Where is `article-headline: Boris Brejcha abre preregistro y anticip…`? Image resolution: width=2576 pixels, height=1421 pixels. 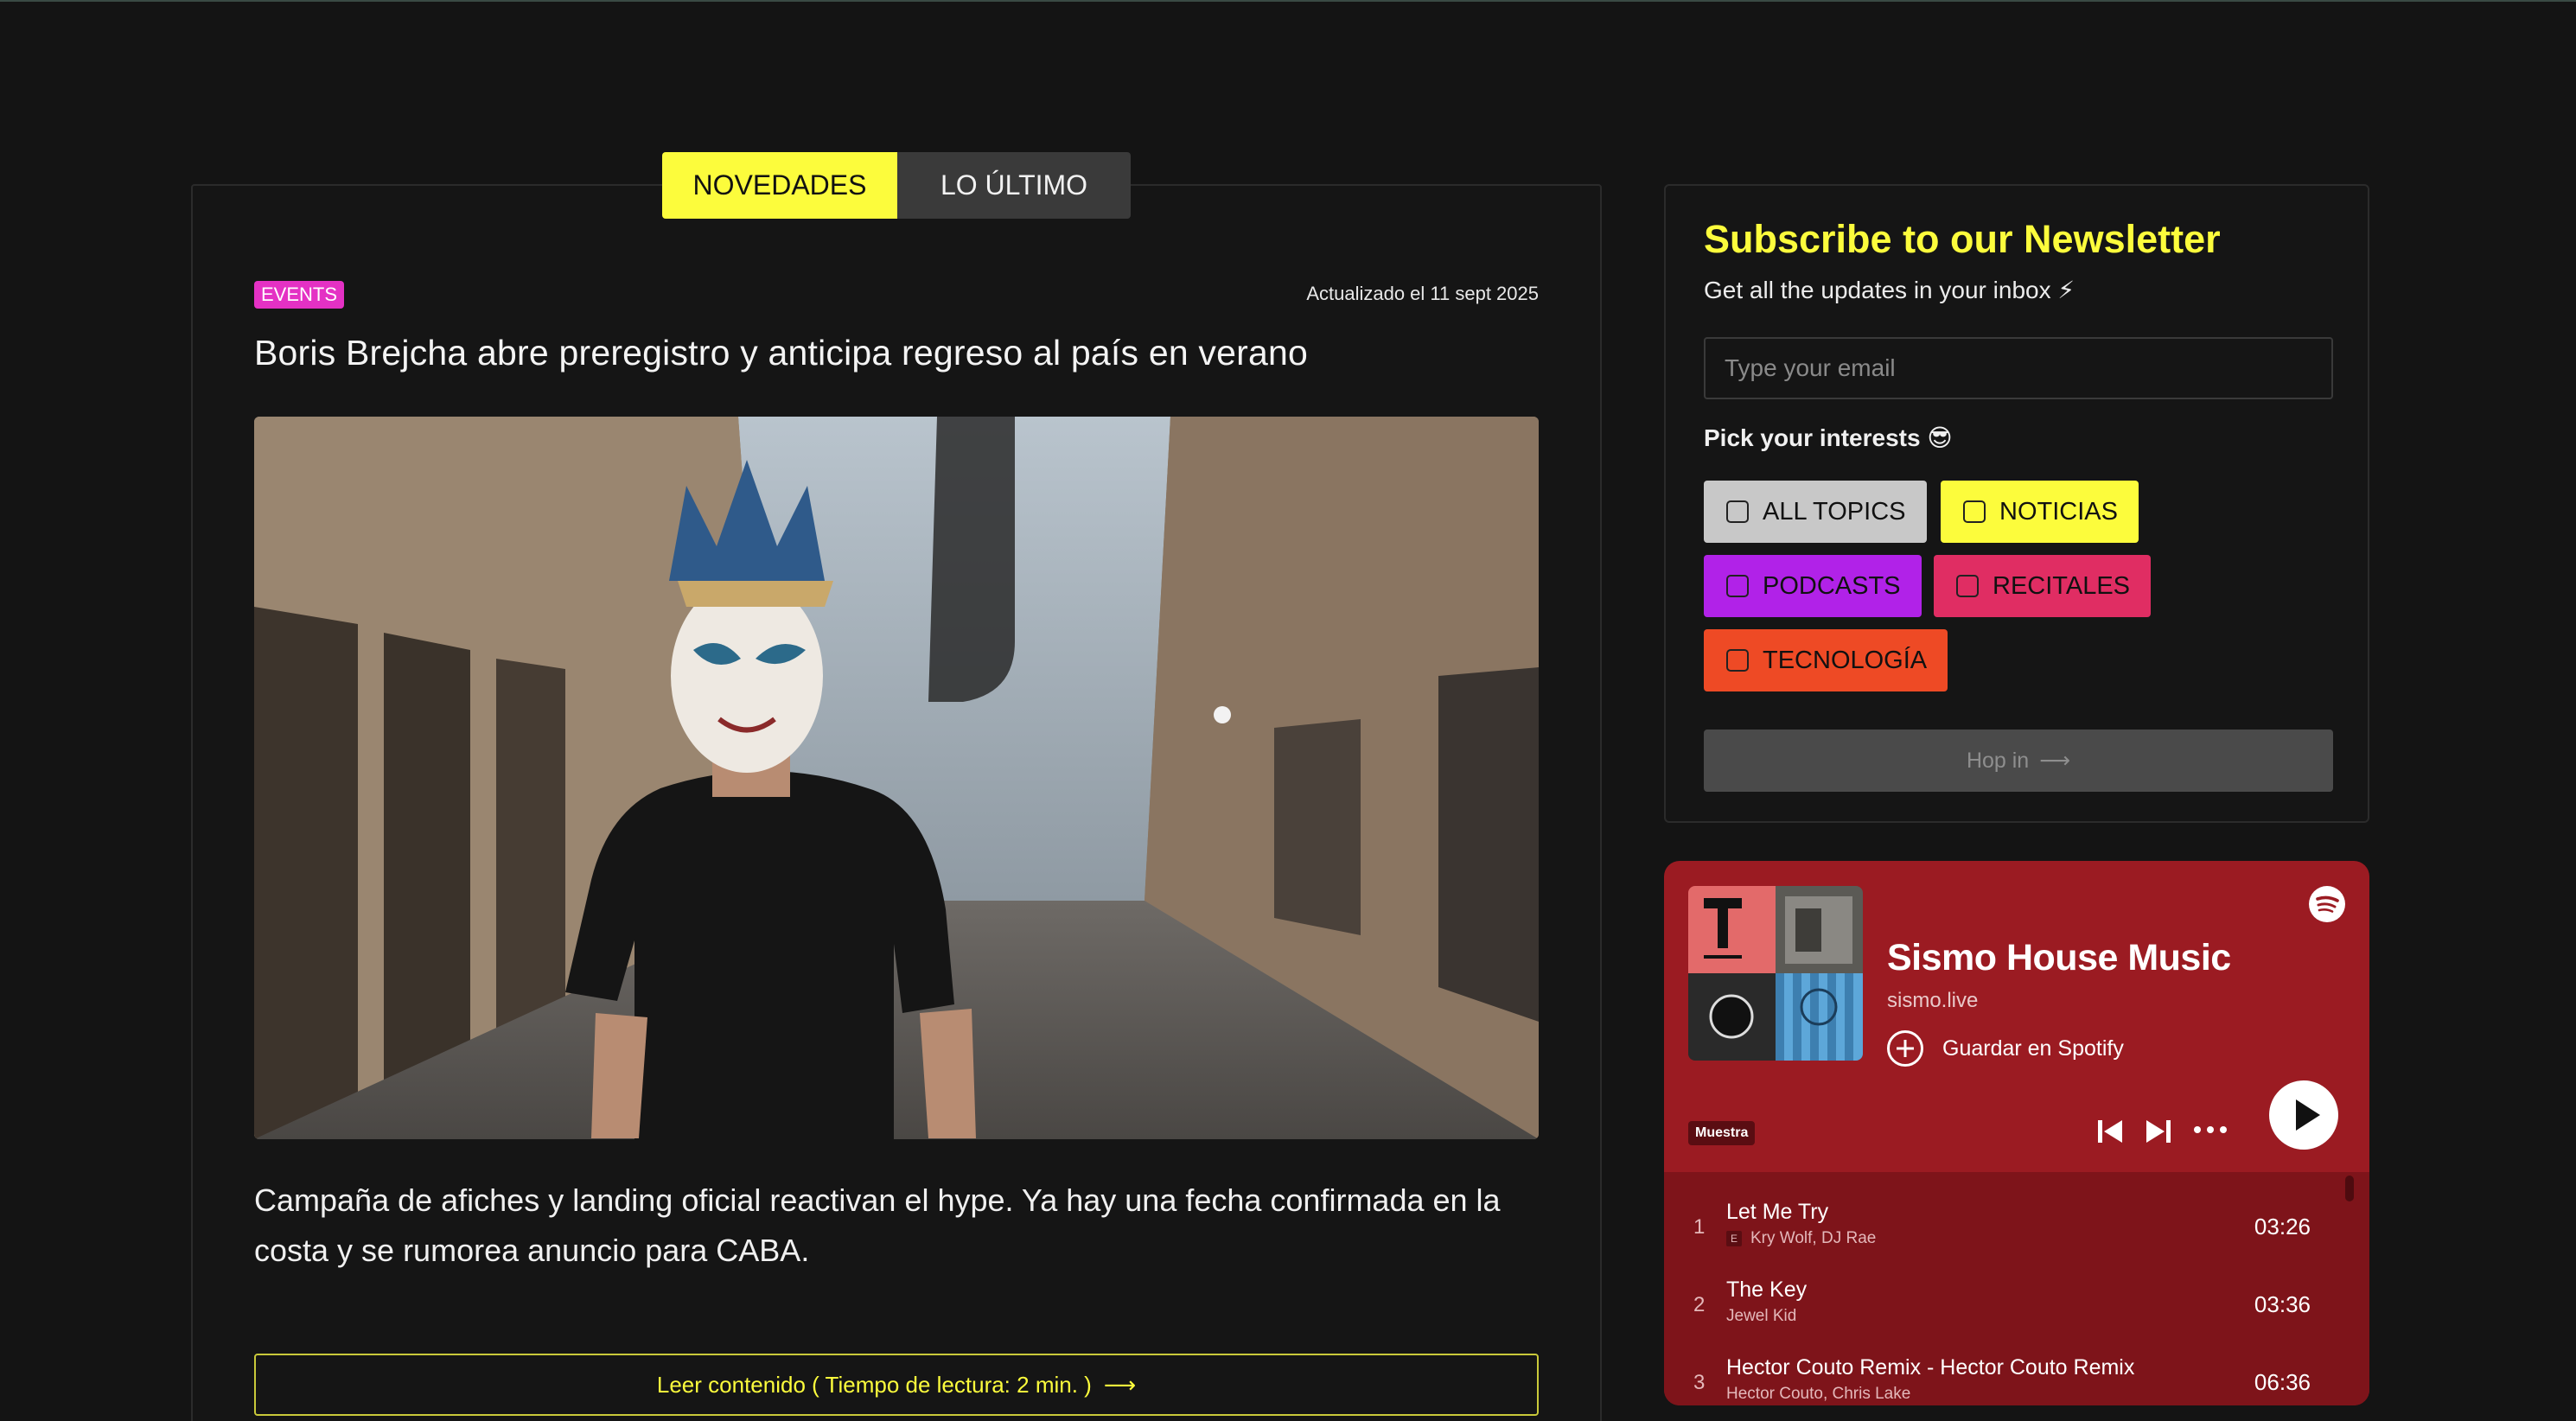 article-headline: Boris Brejcha abre preregistro y anticip… is located at coordinates (781, 353).